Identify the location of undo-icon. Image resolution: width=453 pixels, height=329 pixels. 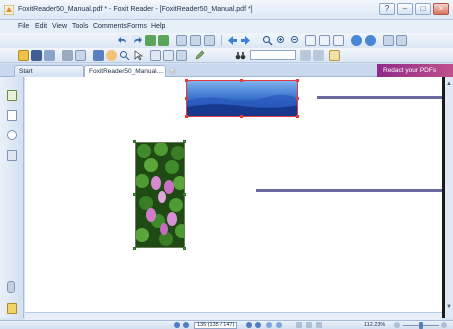
(123, 40).